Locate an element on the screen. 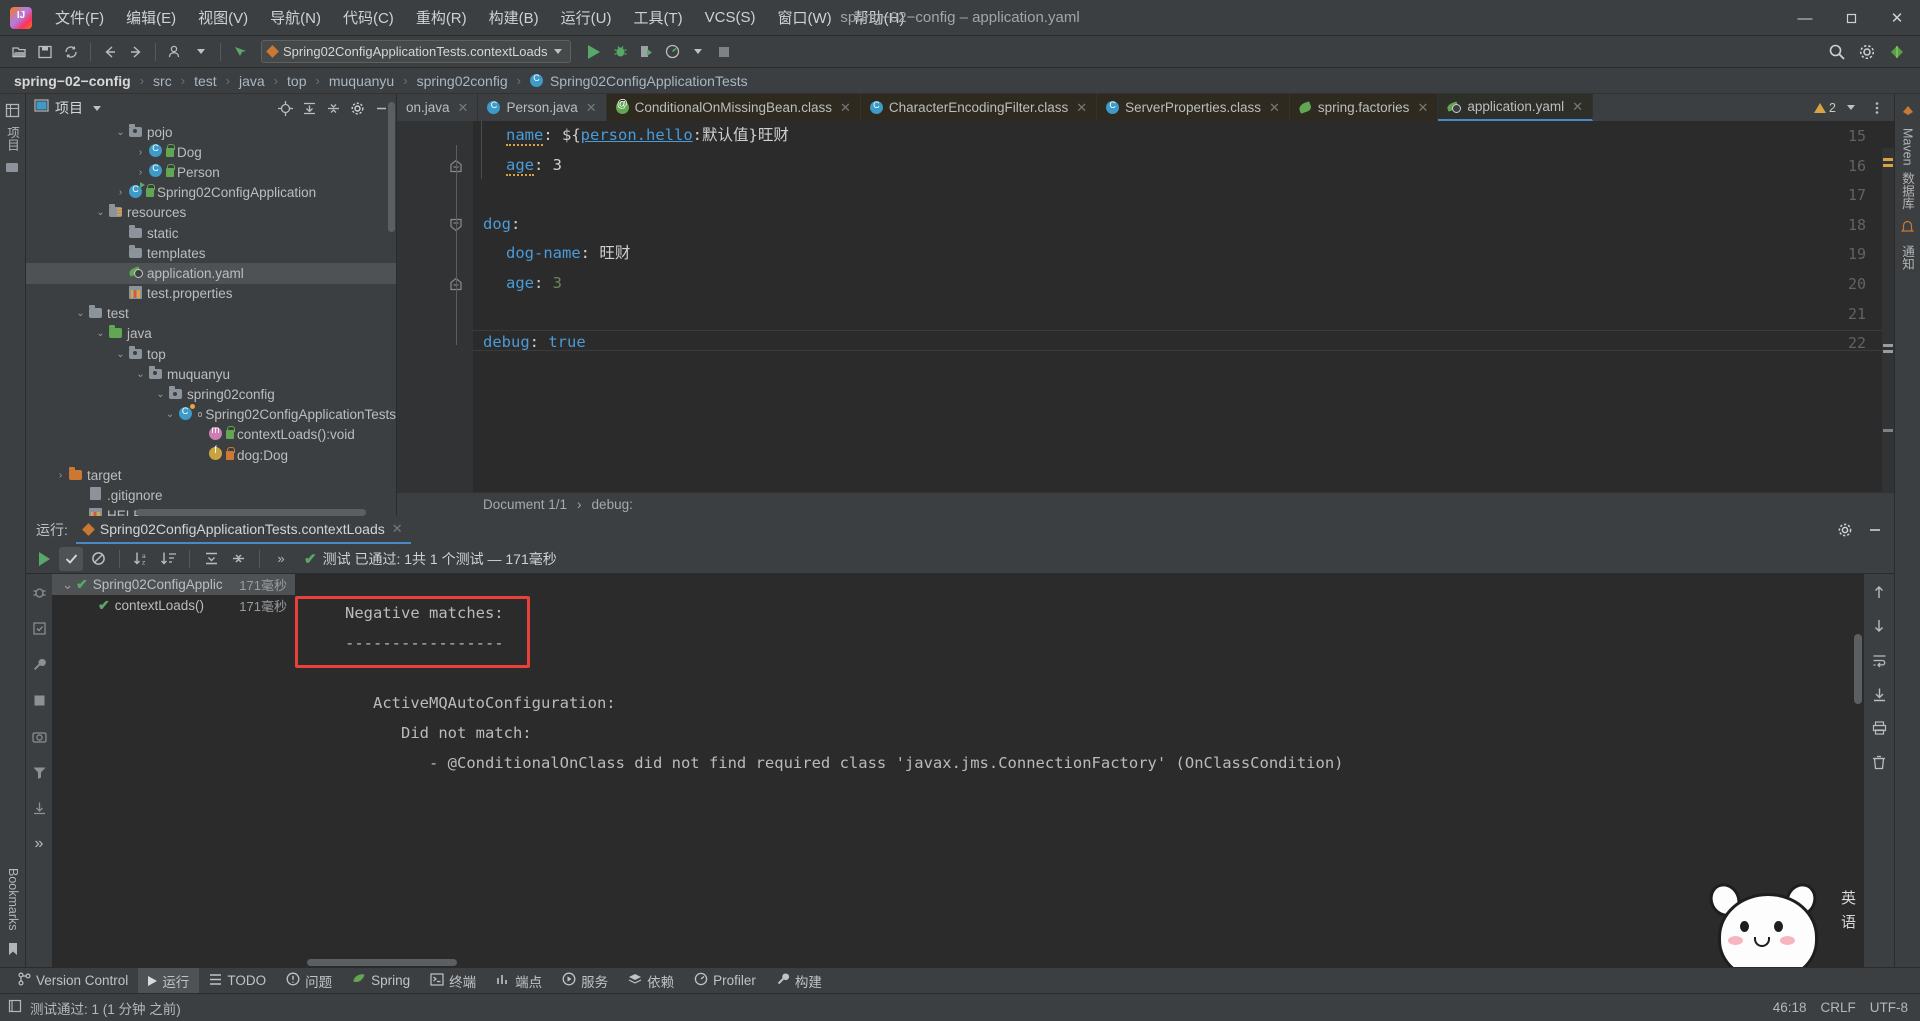 This screenshot has width=1920, height=1021. project-tree-item: ⌄ test is located at coordinates (211, 314).